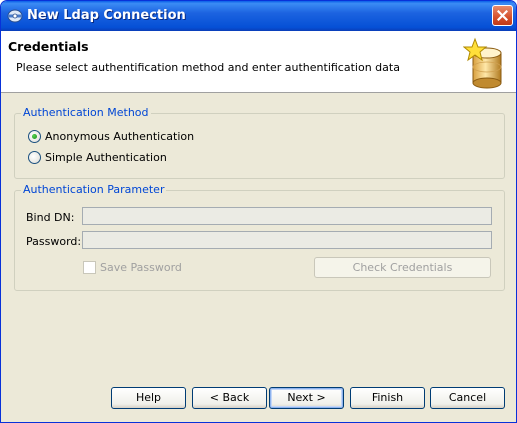 The width and height of the screenshot is (517, 423). I want to click on close-button, so click(502, 15).